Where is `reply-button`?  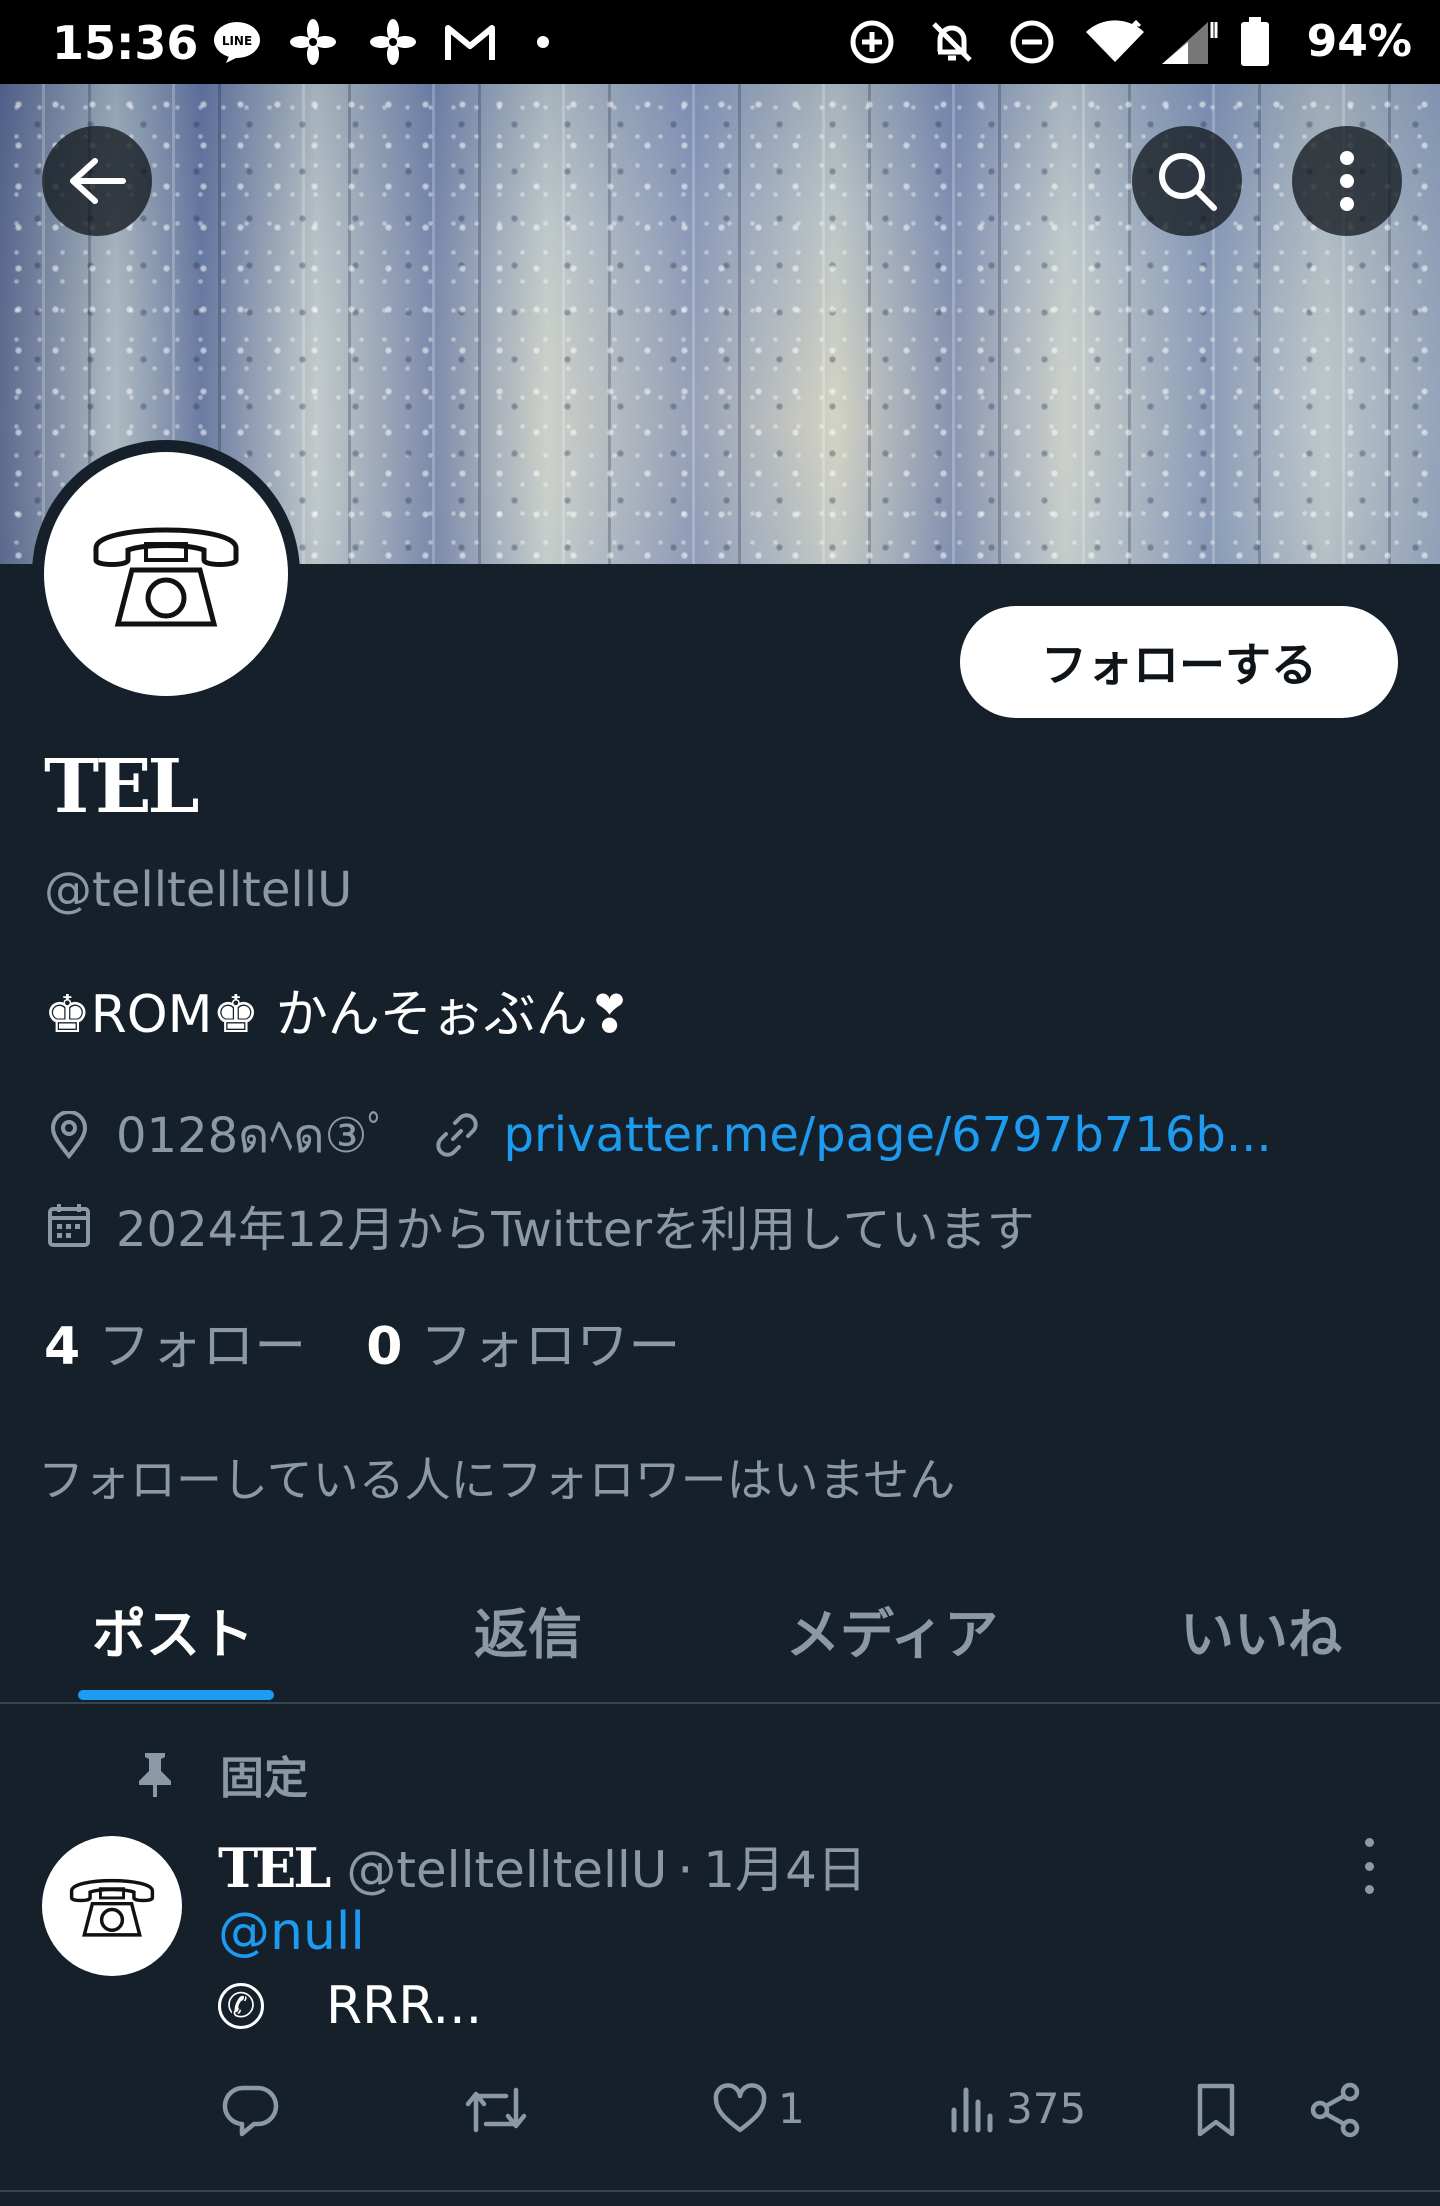 reply-button is located at coordinates (251, 2110).